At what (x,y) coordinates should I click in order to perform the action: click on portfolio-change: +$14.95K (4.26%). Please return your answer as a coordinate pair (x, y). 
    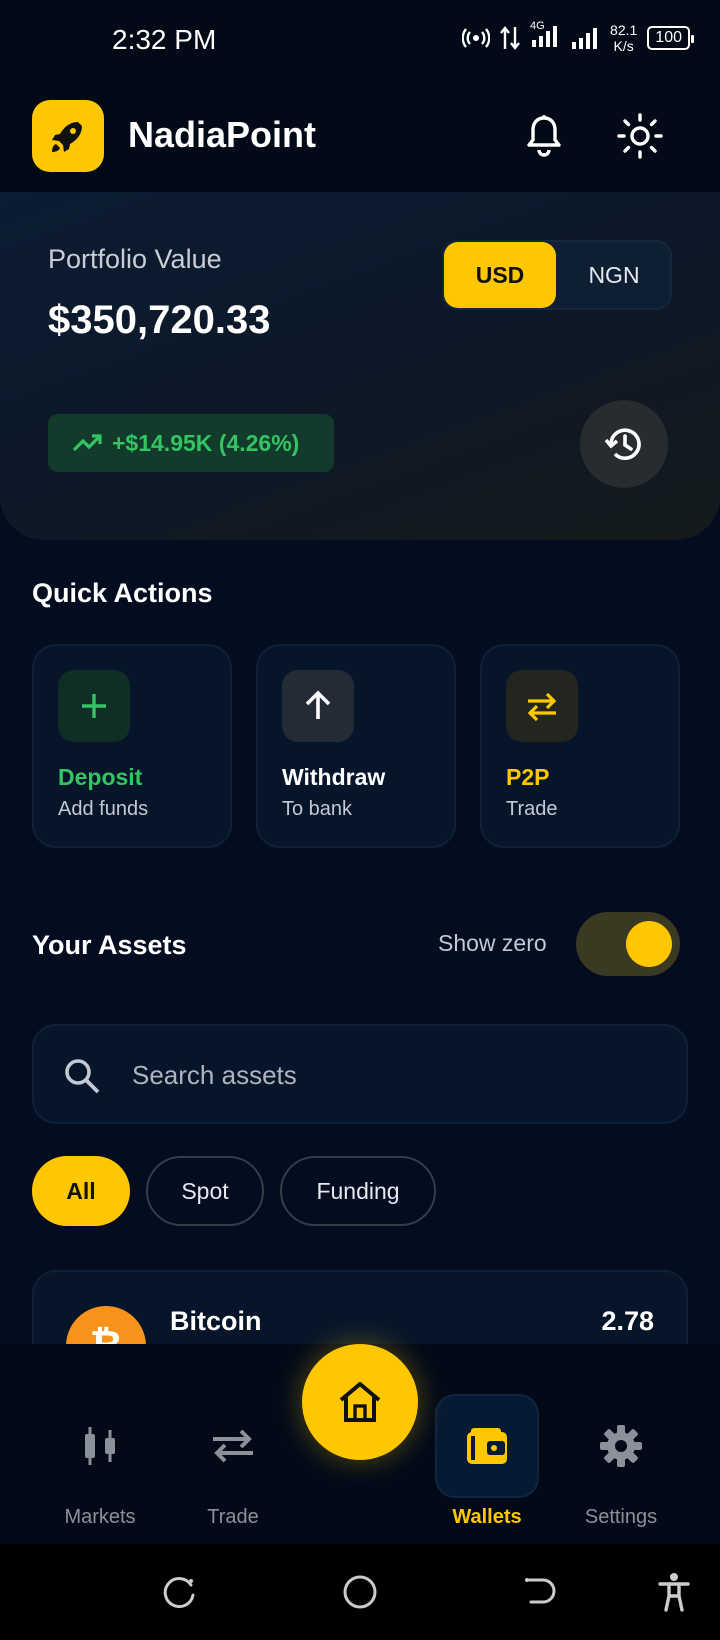
    Looking at the image, I should click on (206, 442).